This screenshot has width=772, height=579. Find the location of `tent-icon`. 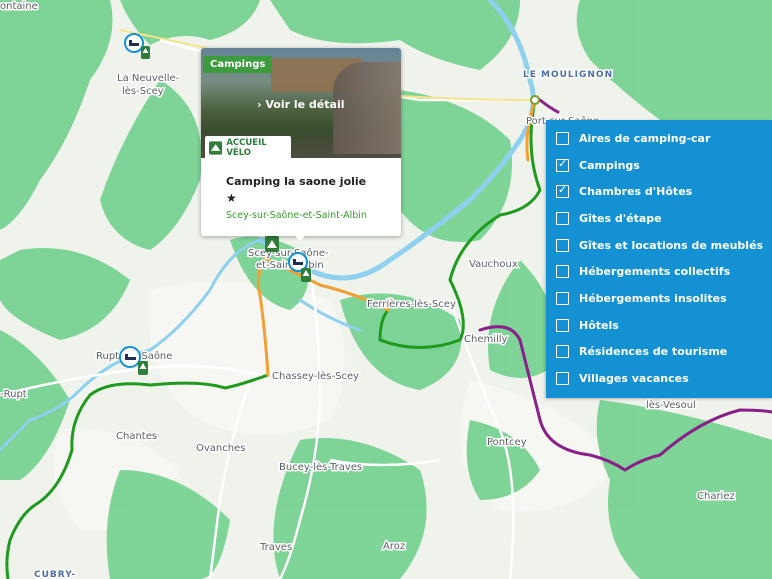

tent-icon is located at coordinates (272, 244).